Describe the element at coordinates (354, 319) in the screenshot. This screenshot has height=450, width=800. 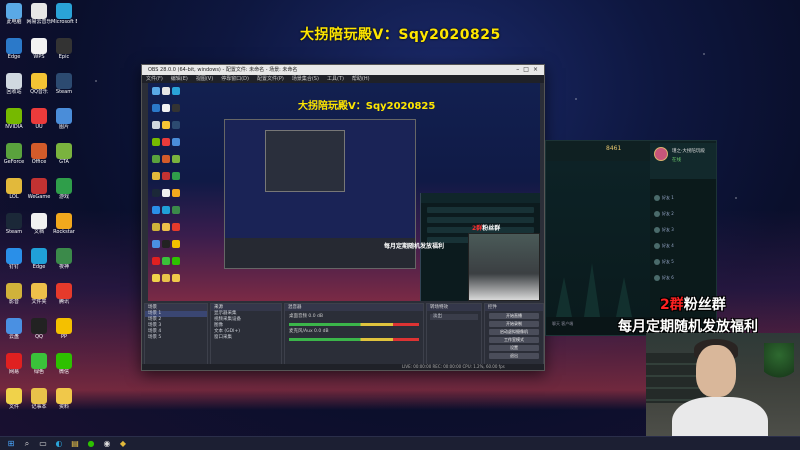
I see `mixer-channel: 桌面音频 0.0 dB` at that location.